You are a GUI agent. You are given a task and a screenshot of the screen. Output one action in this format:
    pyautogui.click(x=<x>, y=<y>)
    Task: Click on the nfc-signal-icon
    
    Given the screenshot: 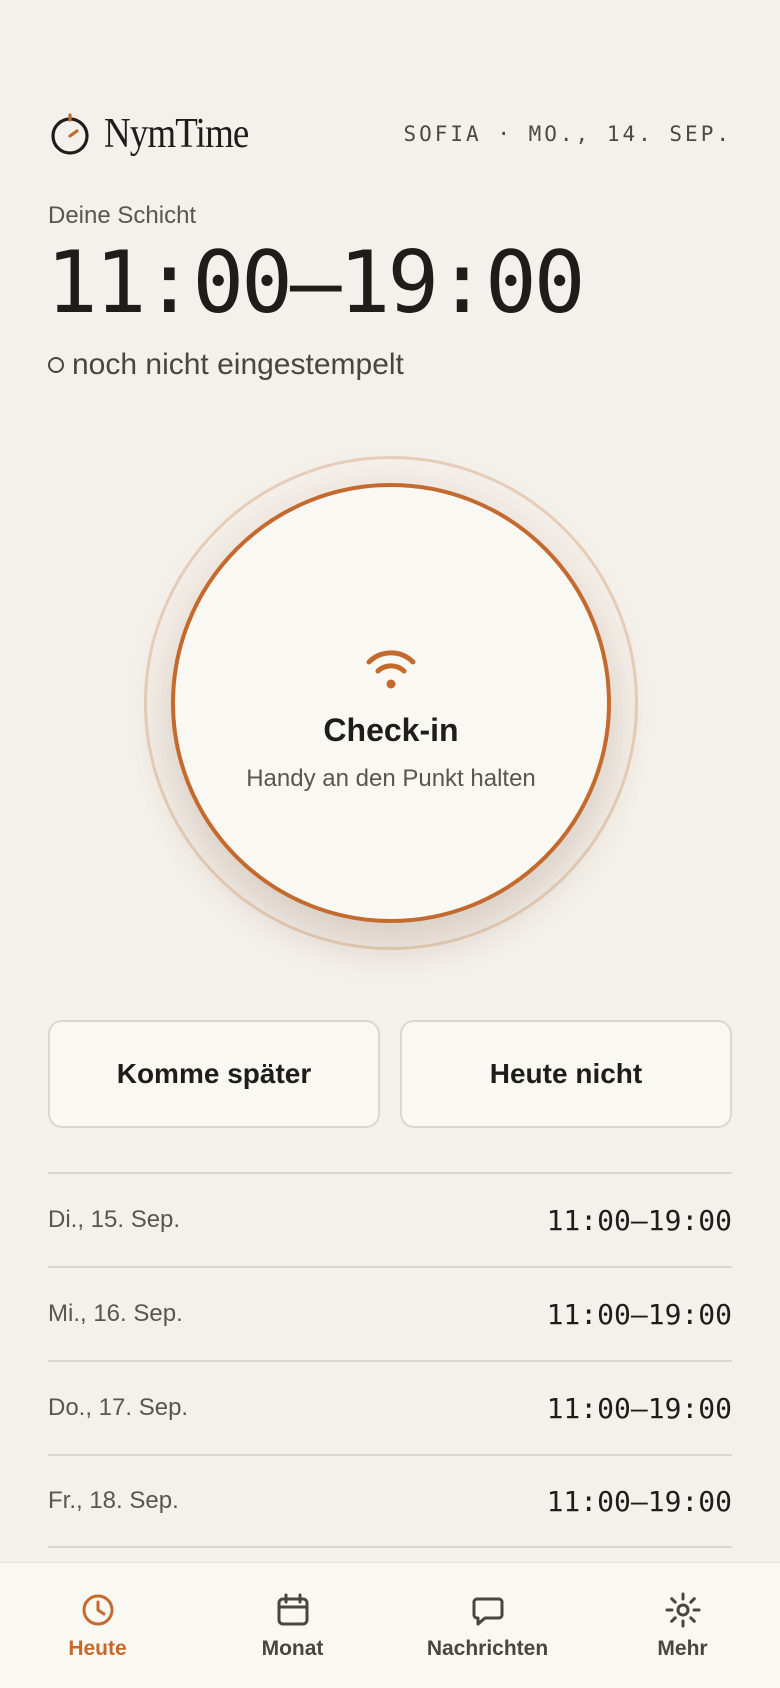 What is the action you would take?
    pyautogui.click(x=391, y=668)
    